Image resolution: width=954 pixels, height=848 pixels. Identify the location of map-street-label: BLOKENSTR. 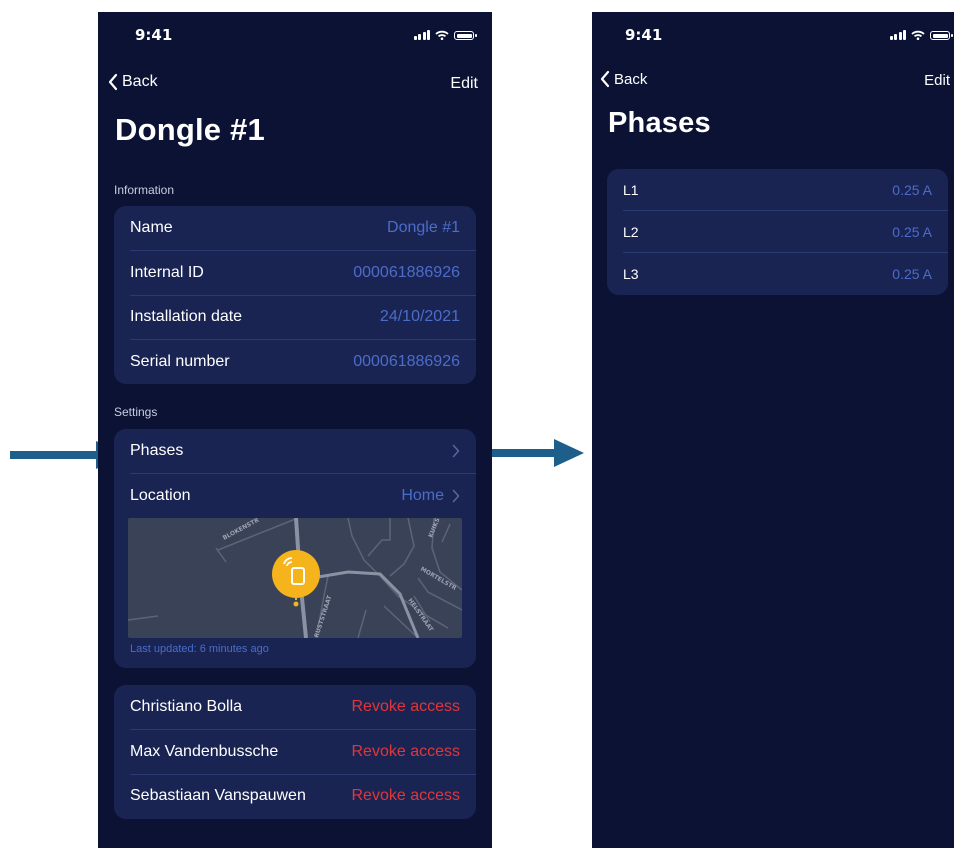
(241, 530).